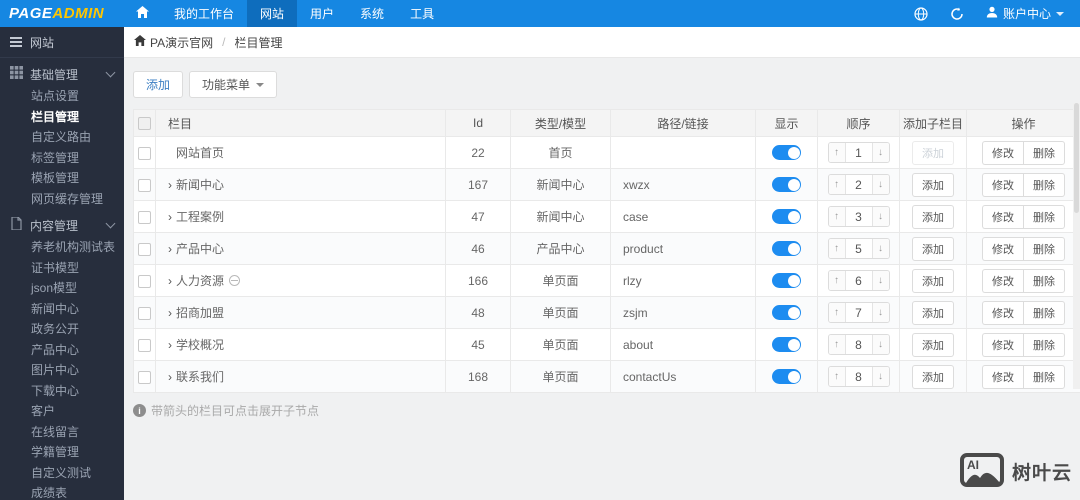 This screenshot has width=1080, height=500. Describe the element at coordinates (921, 13) in the screenshot. I see `globe-icon` at that location.